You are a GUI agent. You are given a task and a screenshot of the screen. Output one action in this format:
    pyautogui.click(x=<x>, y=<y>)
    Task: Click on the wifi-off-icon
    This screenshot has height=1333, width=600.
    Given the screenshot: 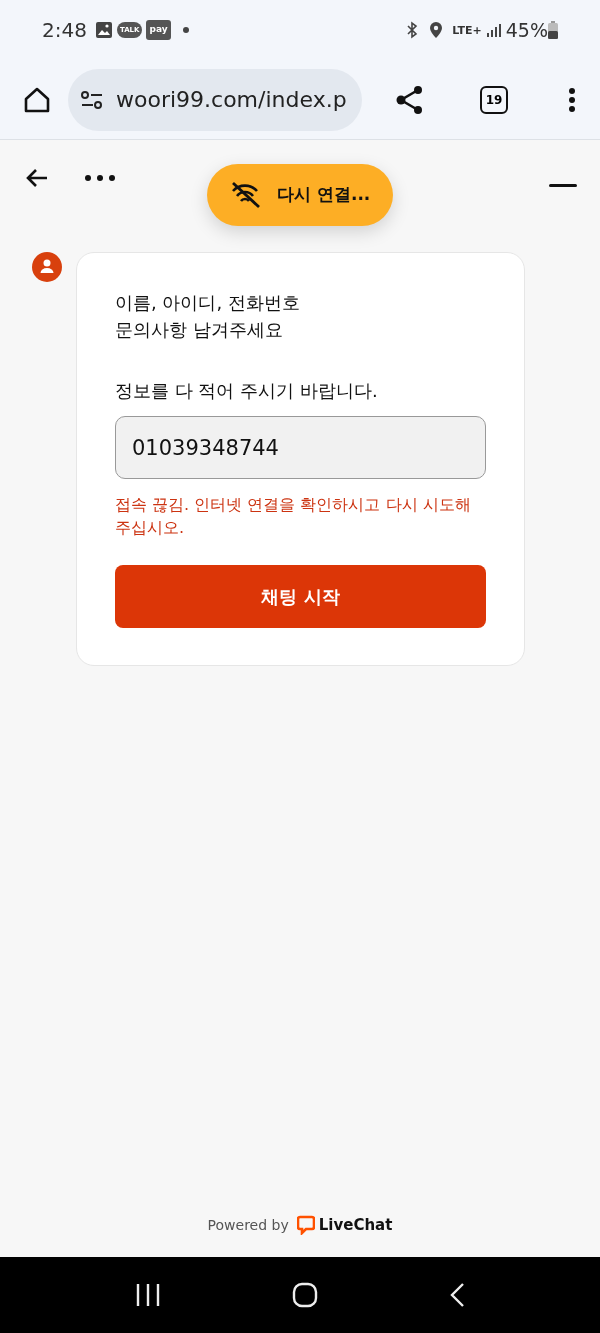 What is the action you would take?
    pyautogui.click(x=245, y=195)
    